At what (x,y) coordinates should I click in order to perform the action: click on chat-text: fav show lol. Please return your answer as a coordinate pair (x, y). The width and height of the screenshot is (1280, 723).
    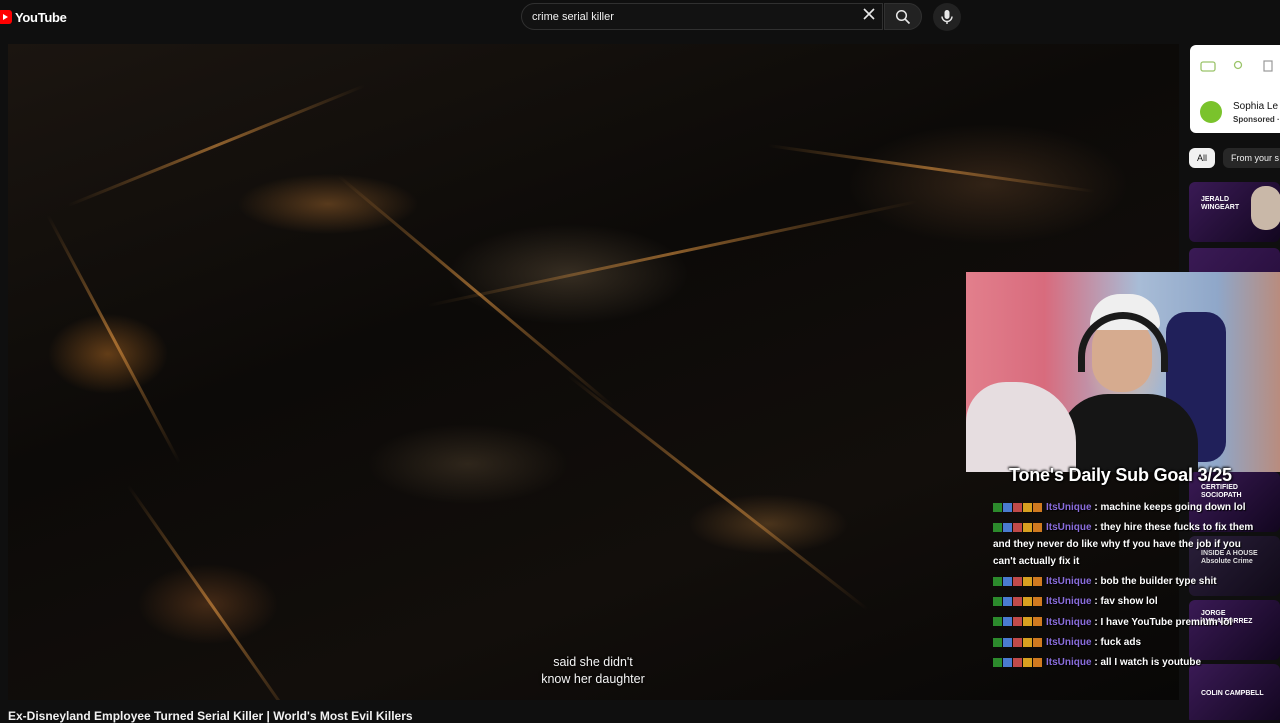
    Looking at the image, I should click on (1129, 602).